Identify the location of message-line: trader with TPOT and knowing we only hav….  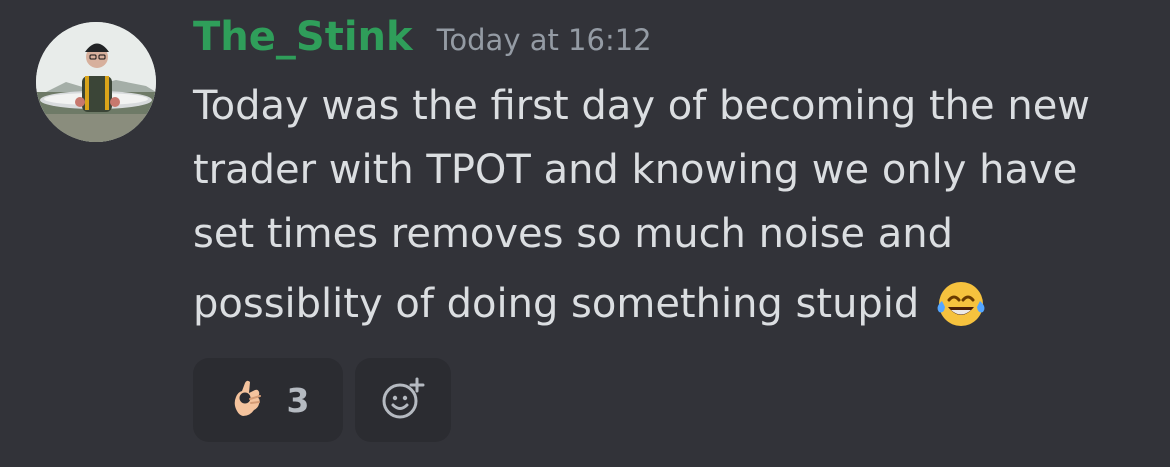
(635, 170).